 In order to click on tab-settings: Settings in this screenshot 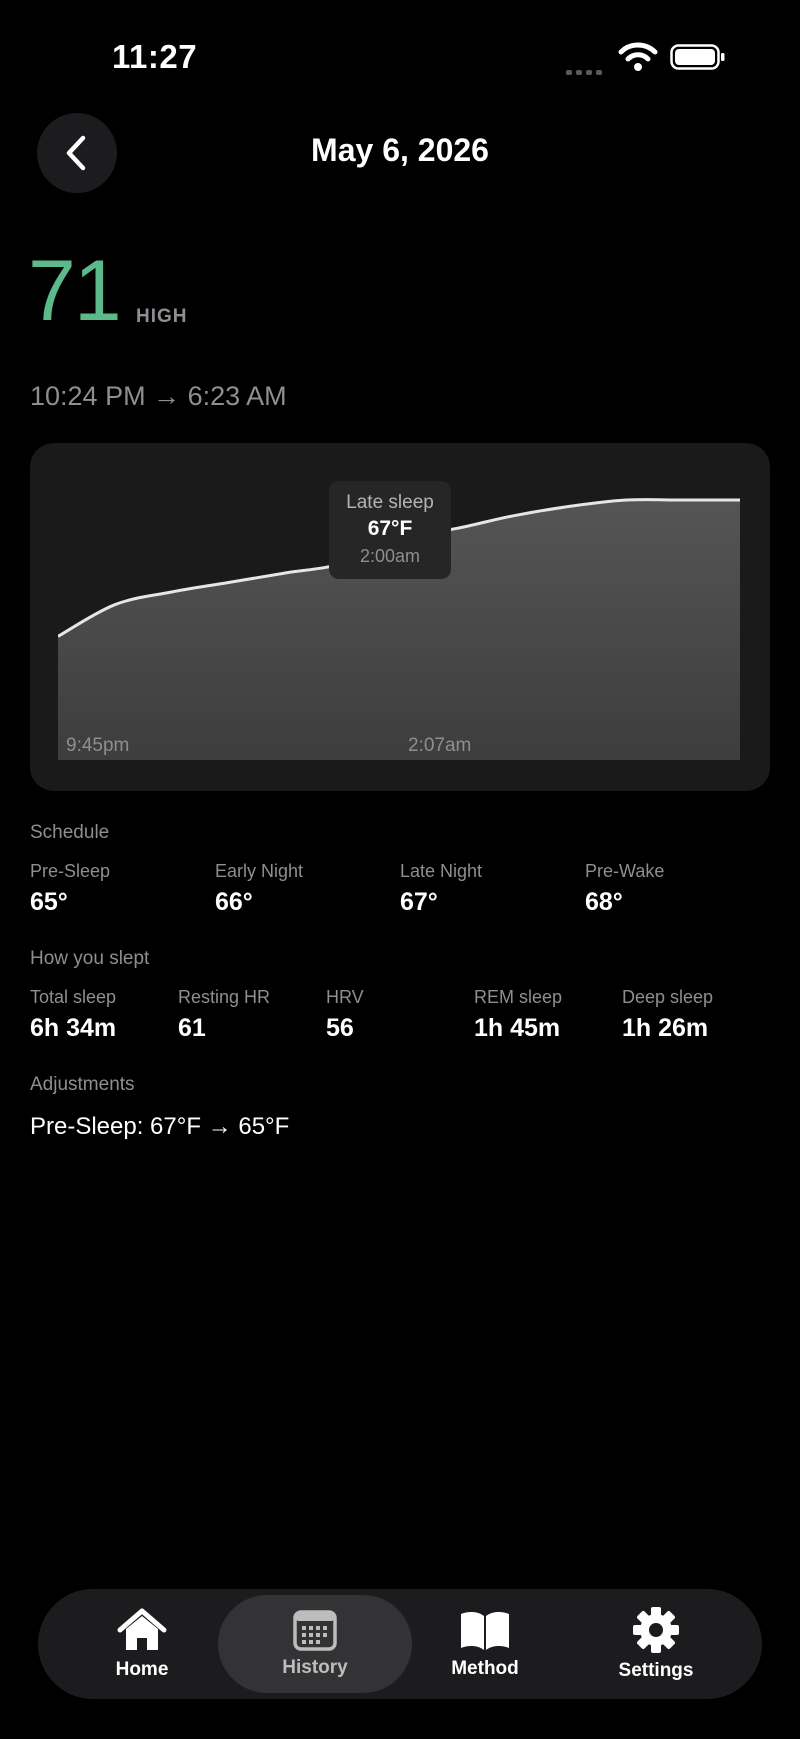, I will do `click(656, 1644)`.